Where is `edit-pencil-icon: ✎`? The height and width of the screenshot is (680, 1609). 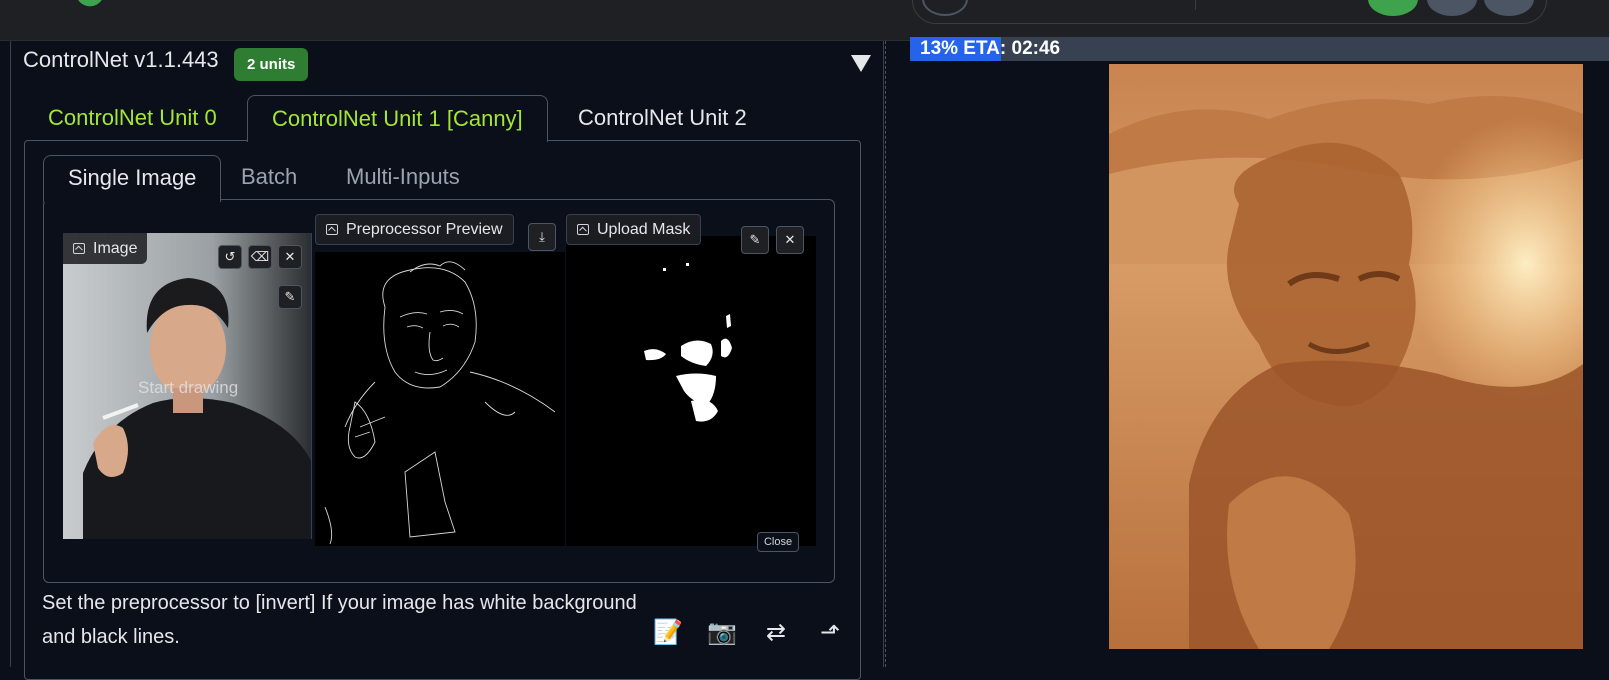
edit-pencil-icon: ✎ is located at coordinates (755, 240).